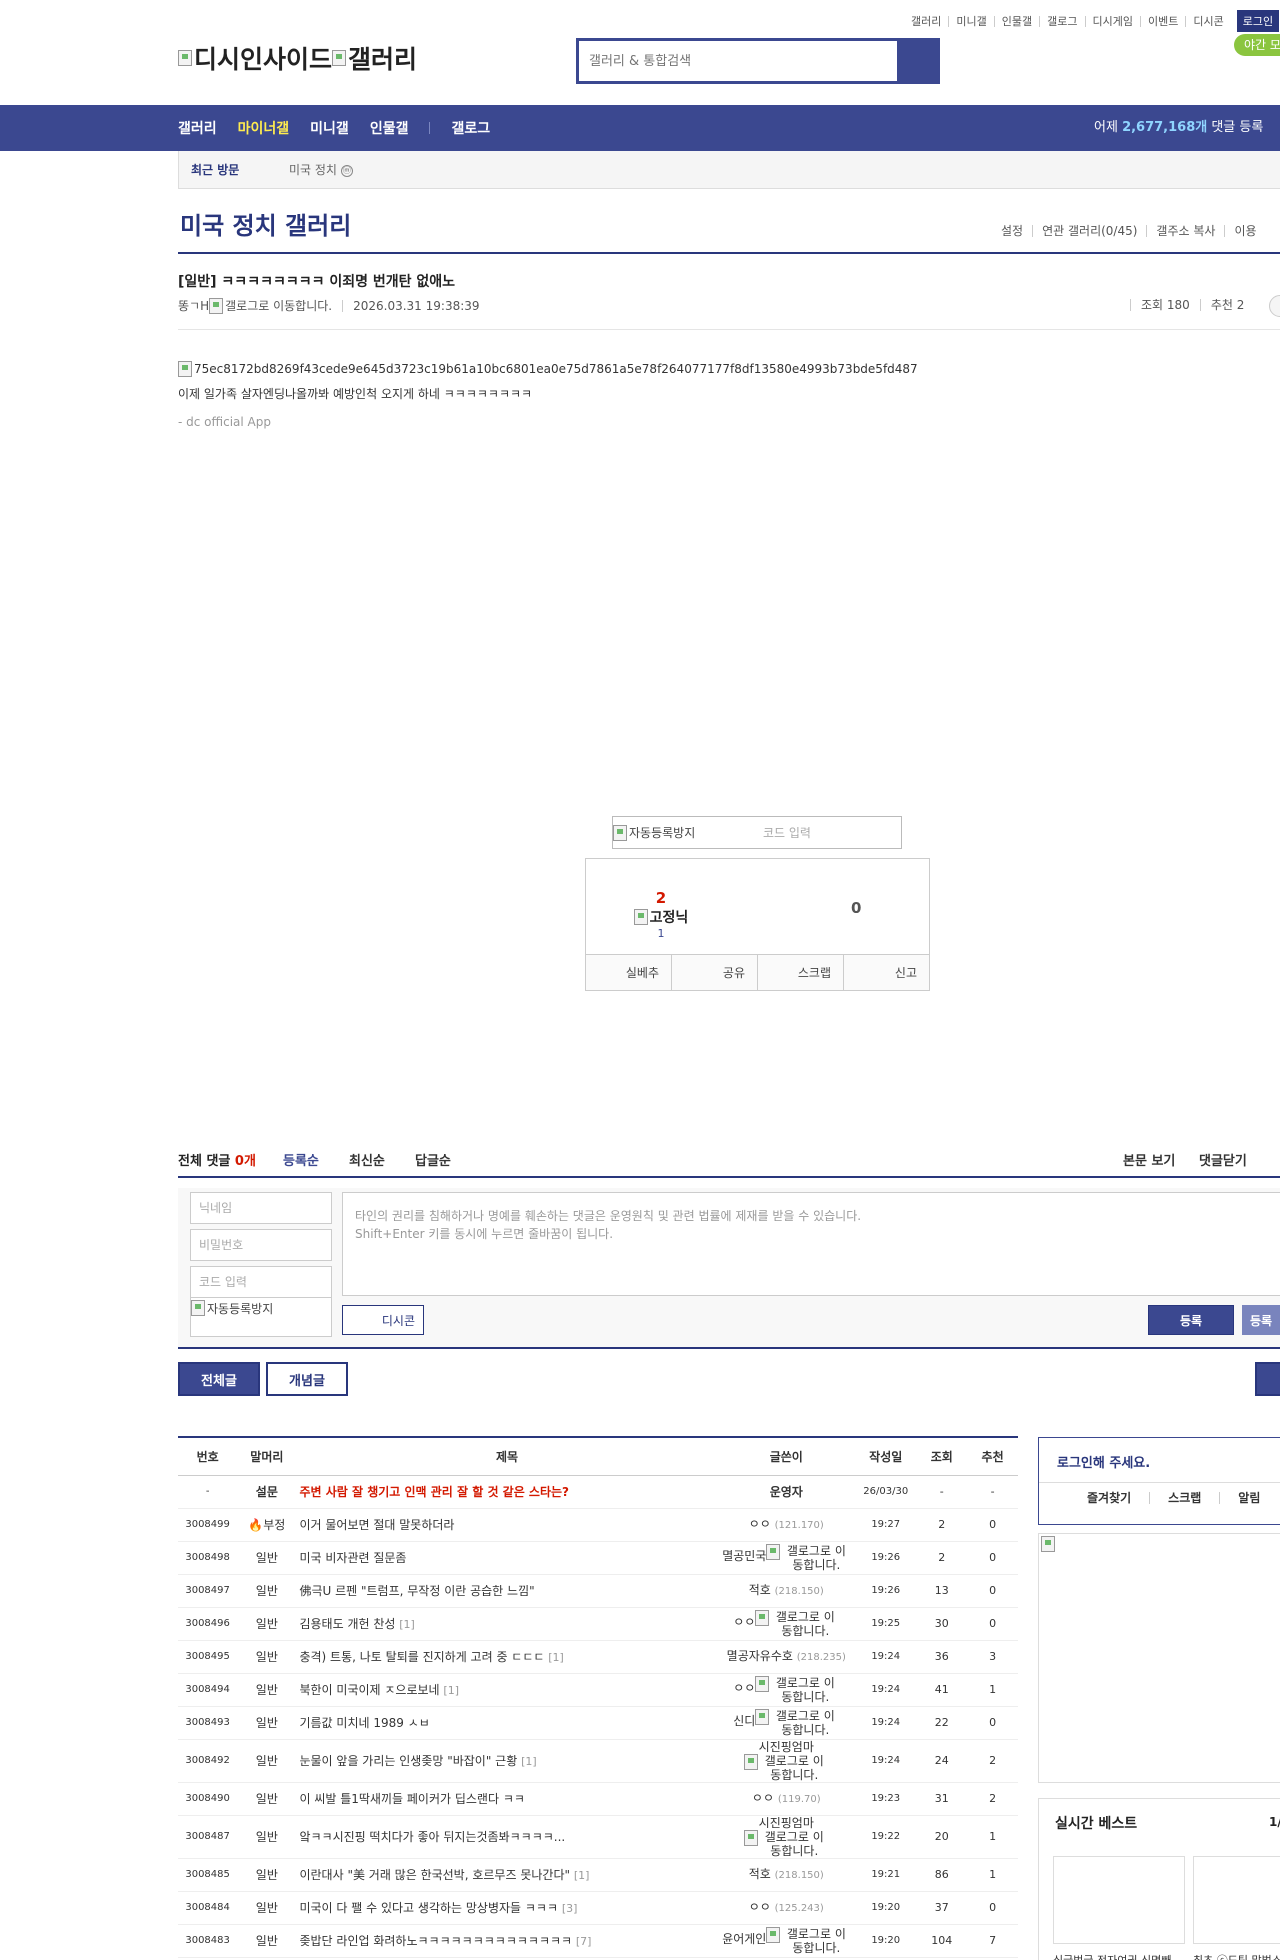 The height and width of the screenshot is (1960, 1280). Describe the element at coordinates (416, 1591) in the screenshot. I see `row-subject-text: 佛극U 르펜 "트럼프, 무작정 이란 공습한 느낌"` at that location.